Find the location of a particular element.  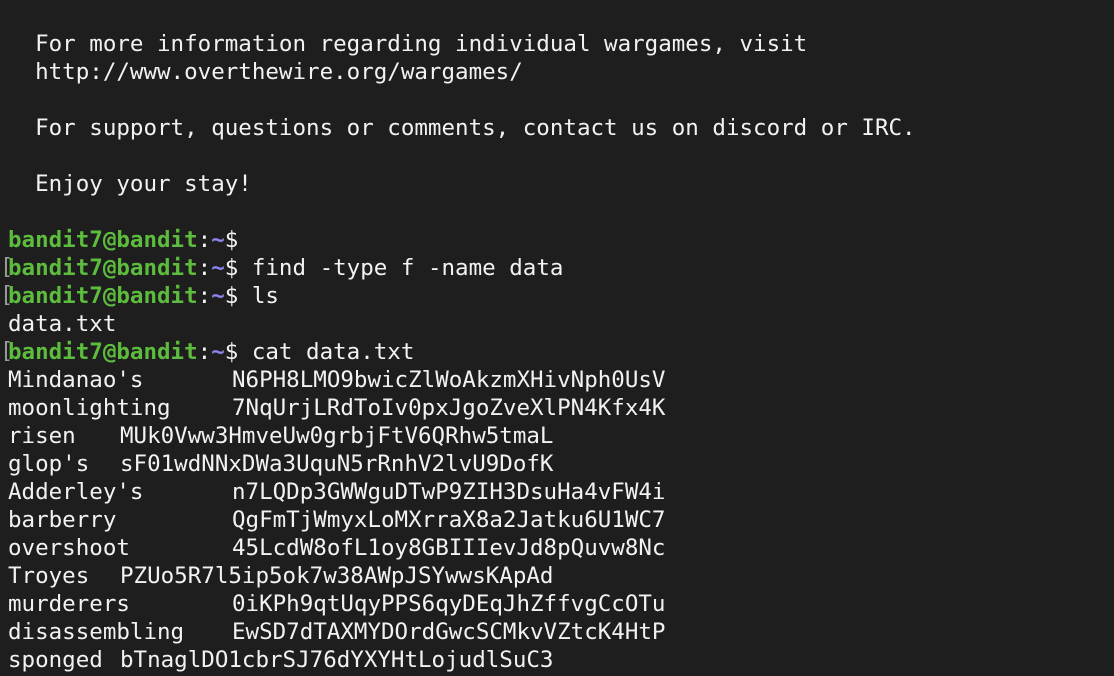

file-row: sponged bTnaglDO1cbrSJ76dYXYHtLojudlSuC3 is located at coordinates (280, 660).